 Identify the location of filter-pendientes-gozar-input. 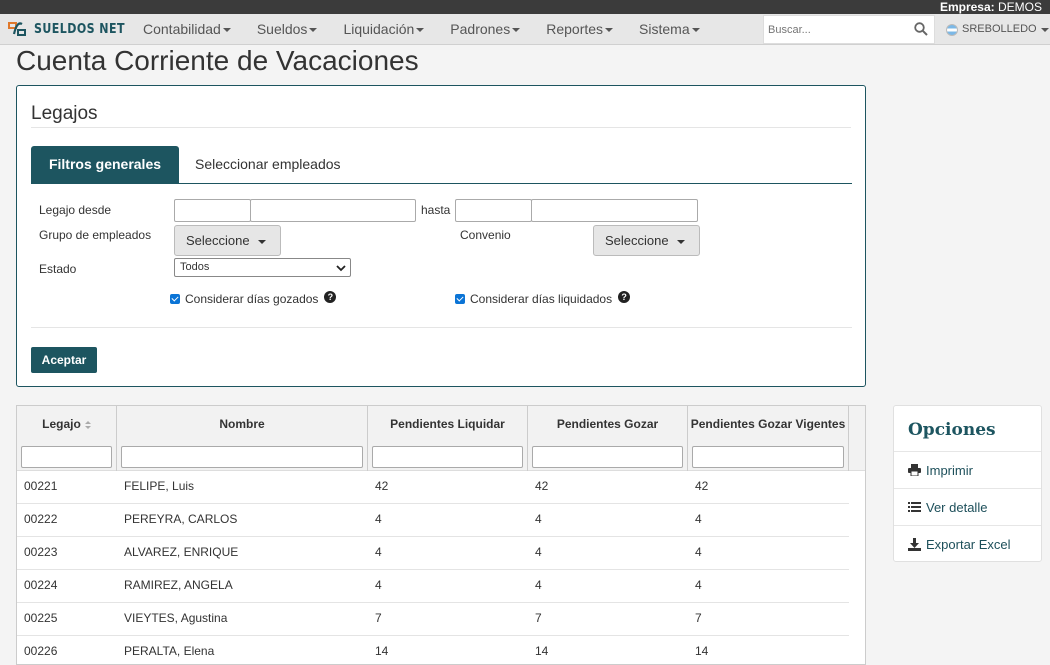
(607, 457).